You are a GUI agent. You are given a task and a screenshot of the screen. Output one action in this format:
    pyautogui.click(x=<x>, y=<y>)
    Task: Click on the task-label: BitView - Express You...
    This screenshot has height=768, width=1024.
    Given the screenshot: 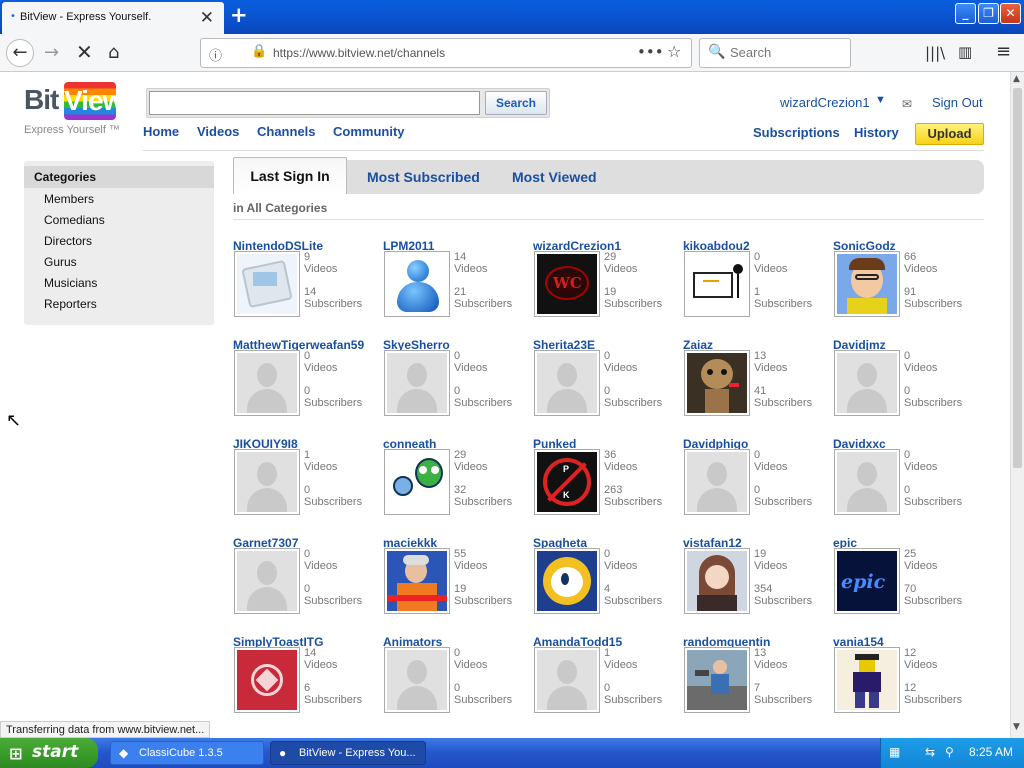 What is the action you would take?
    pyautogui.click(x=357, y=753)
    